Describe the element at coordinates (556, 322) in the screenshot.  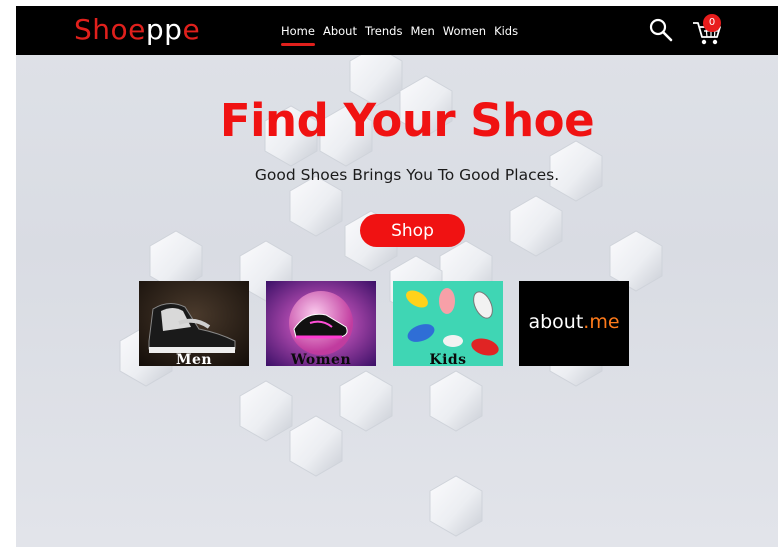
I see `about-logo-main: about` at that location.